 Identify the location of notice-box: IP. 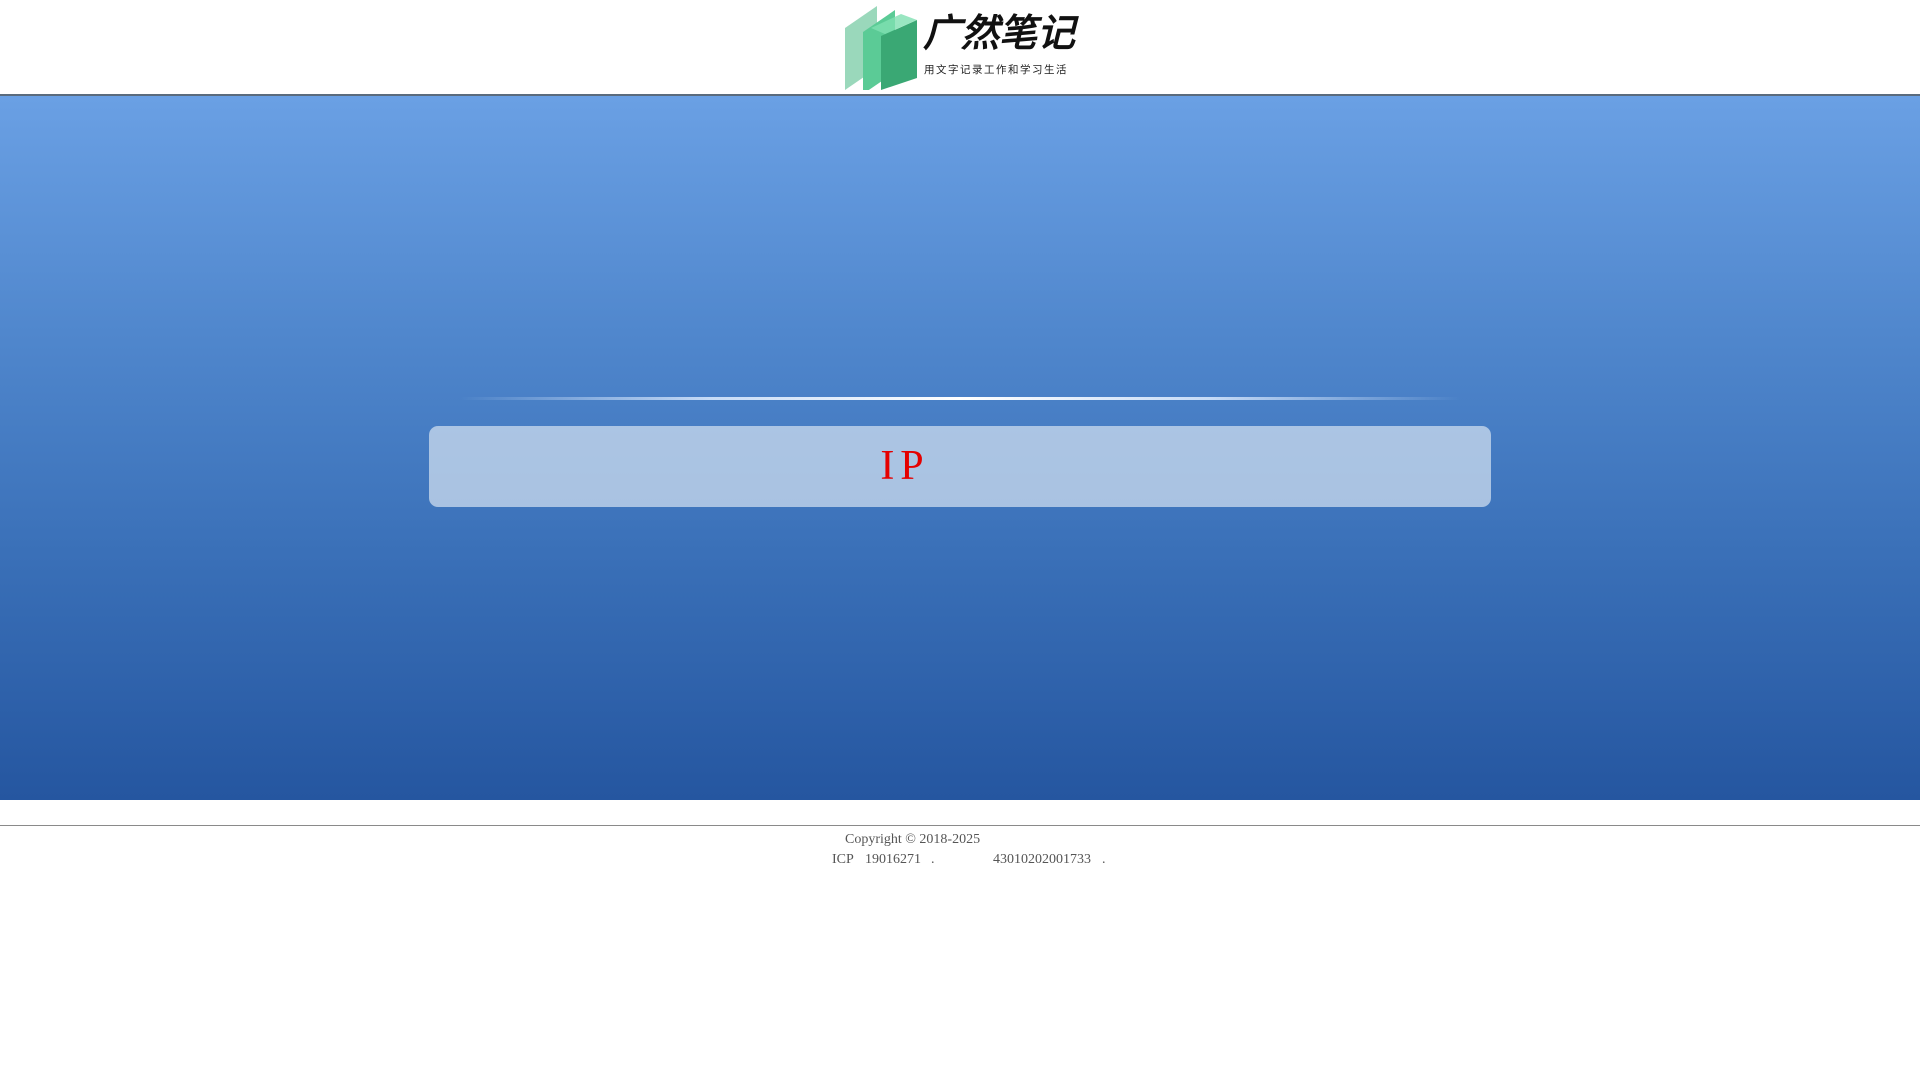
(960, 466).